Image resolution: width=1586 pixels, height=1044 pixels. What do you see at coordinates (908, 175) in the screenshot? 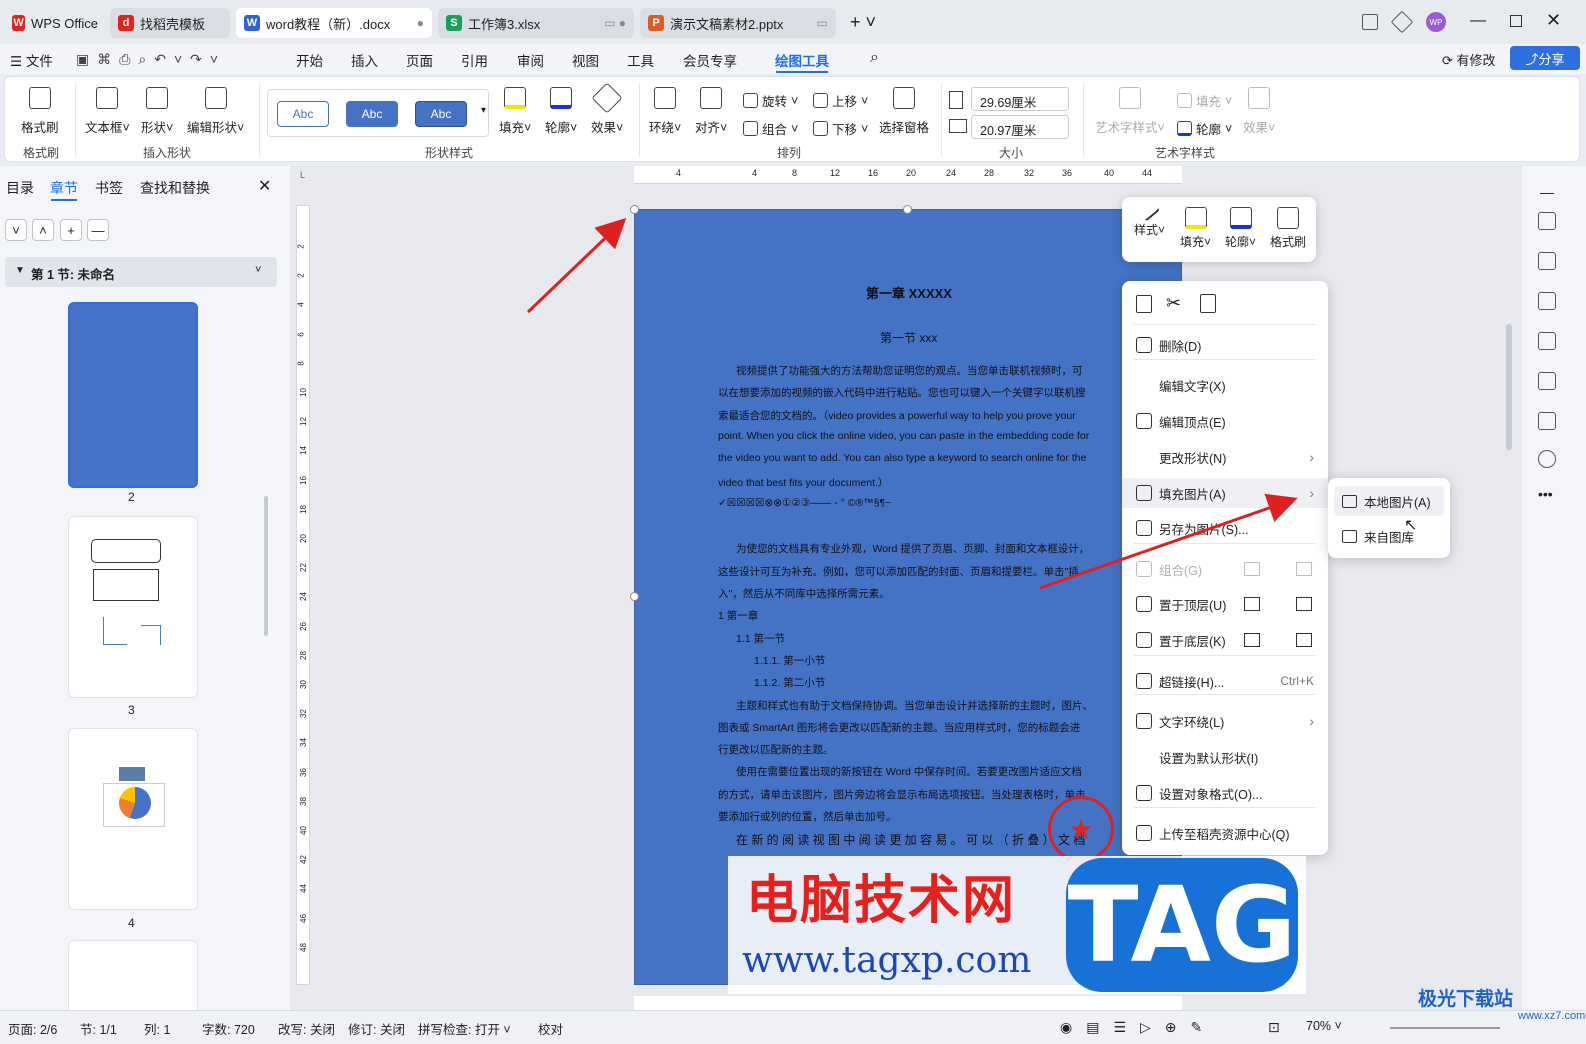
I see `horizontal-ruler: 4 4 8 12 16 20 24 28 32 36 40 44` at bounding box center [908, 175].